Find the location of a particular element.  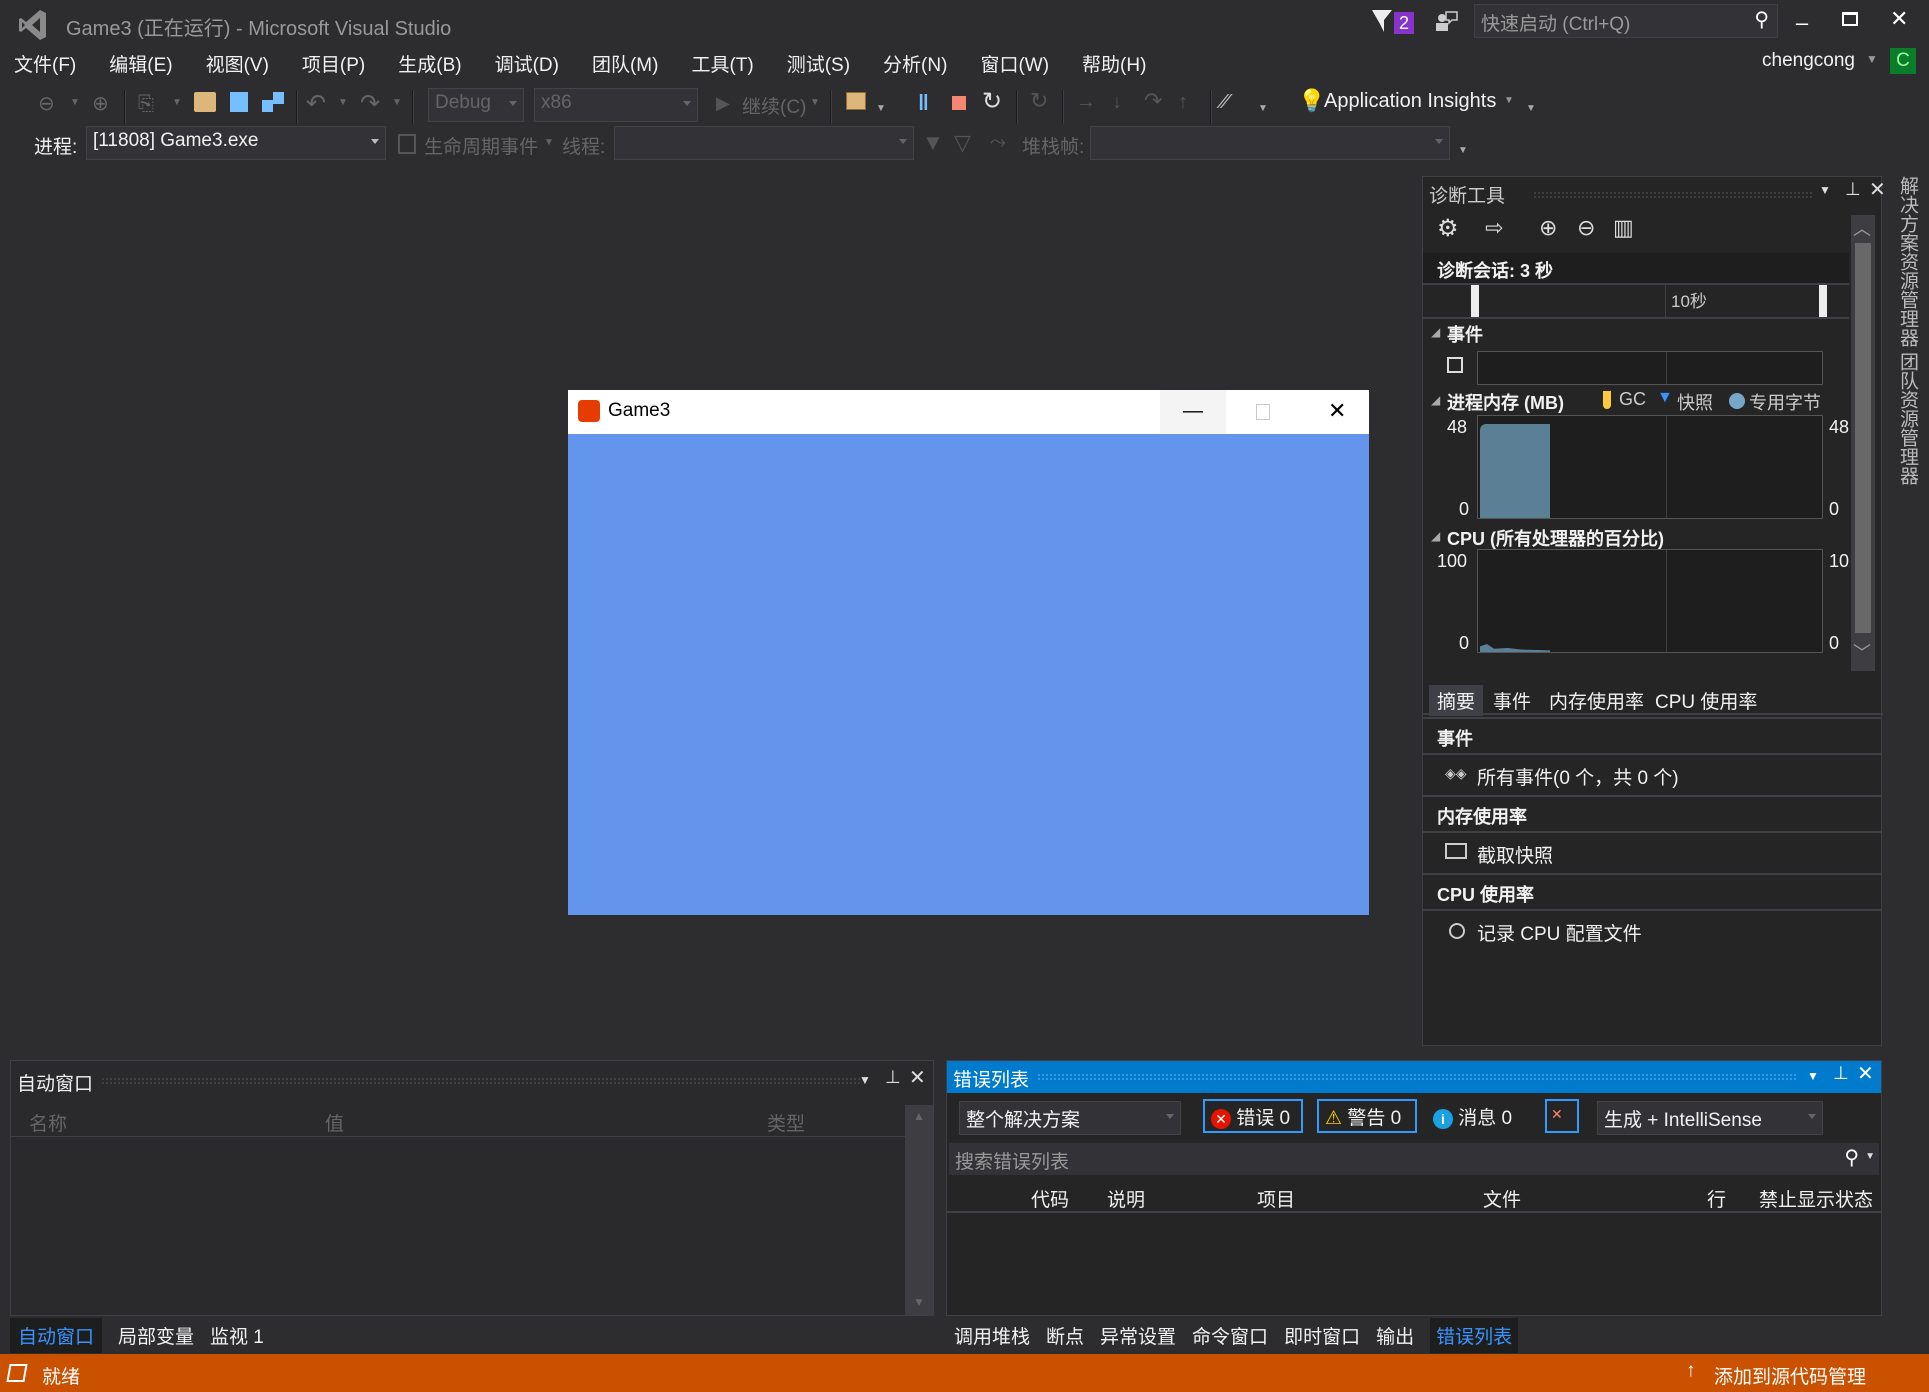

game-close-button: ✕ is located at coordinates (1337, 411).